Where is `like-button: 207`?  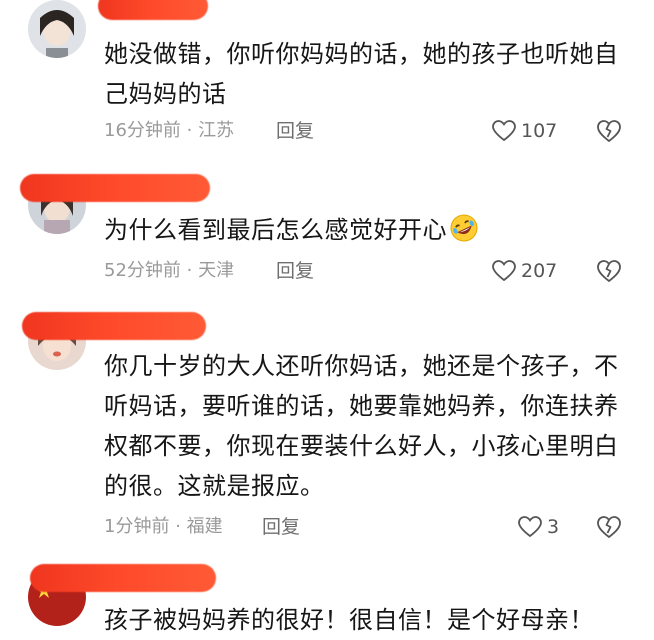
like-button: 207 is located at coordinates (524, 271).